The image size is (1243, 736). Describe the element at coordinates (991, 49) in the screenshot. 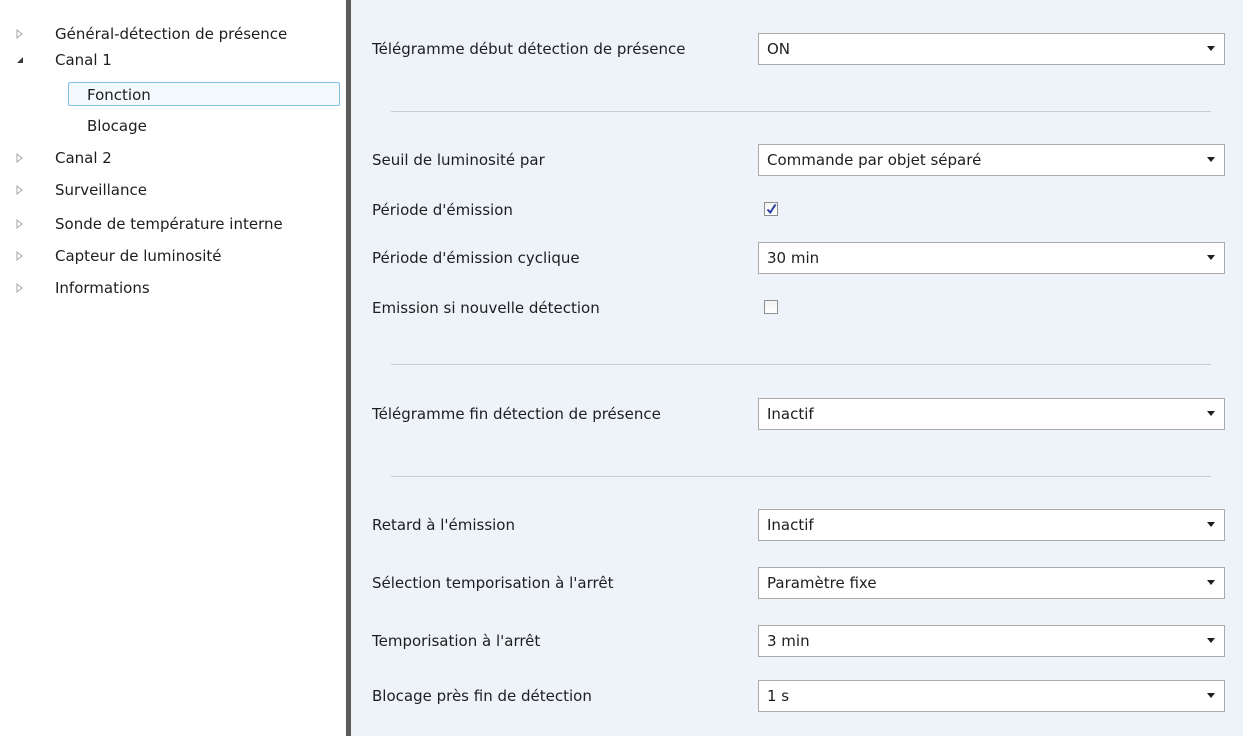

I see `telegram-start-select: ON` at that location.